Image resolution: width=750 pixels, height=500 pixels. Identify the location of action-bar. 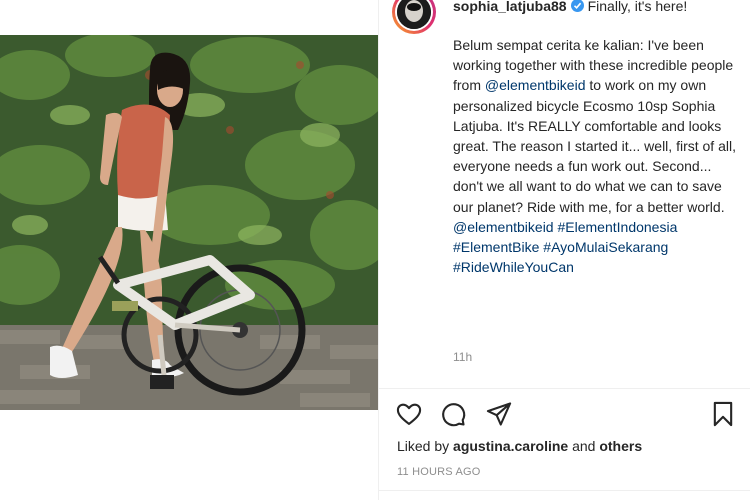
(564, 416).